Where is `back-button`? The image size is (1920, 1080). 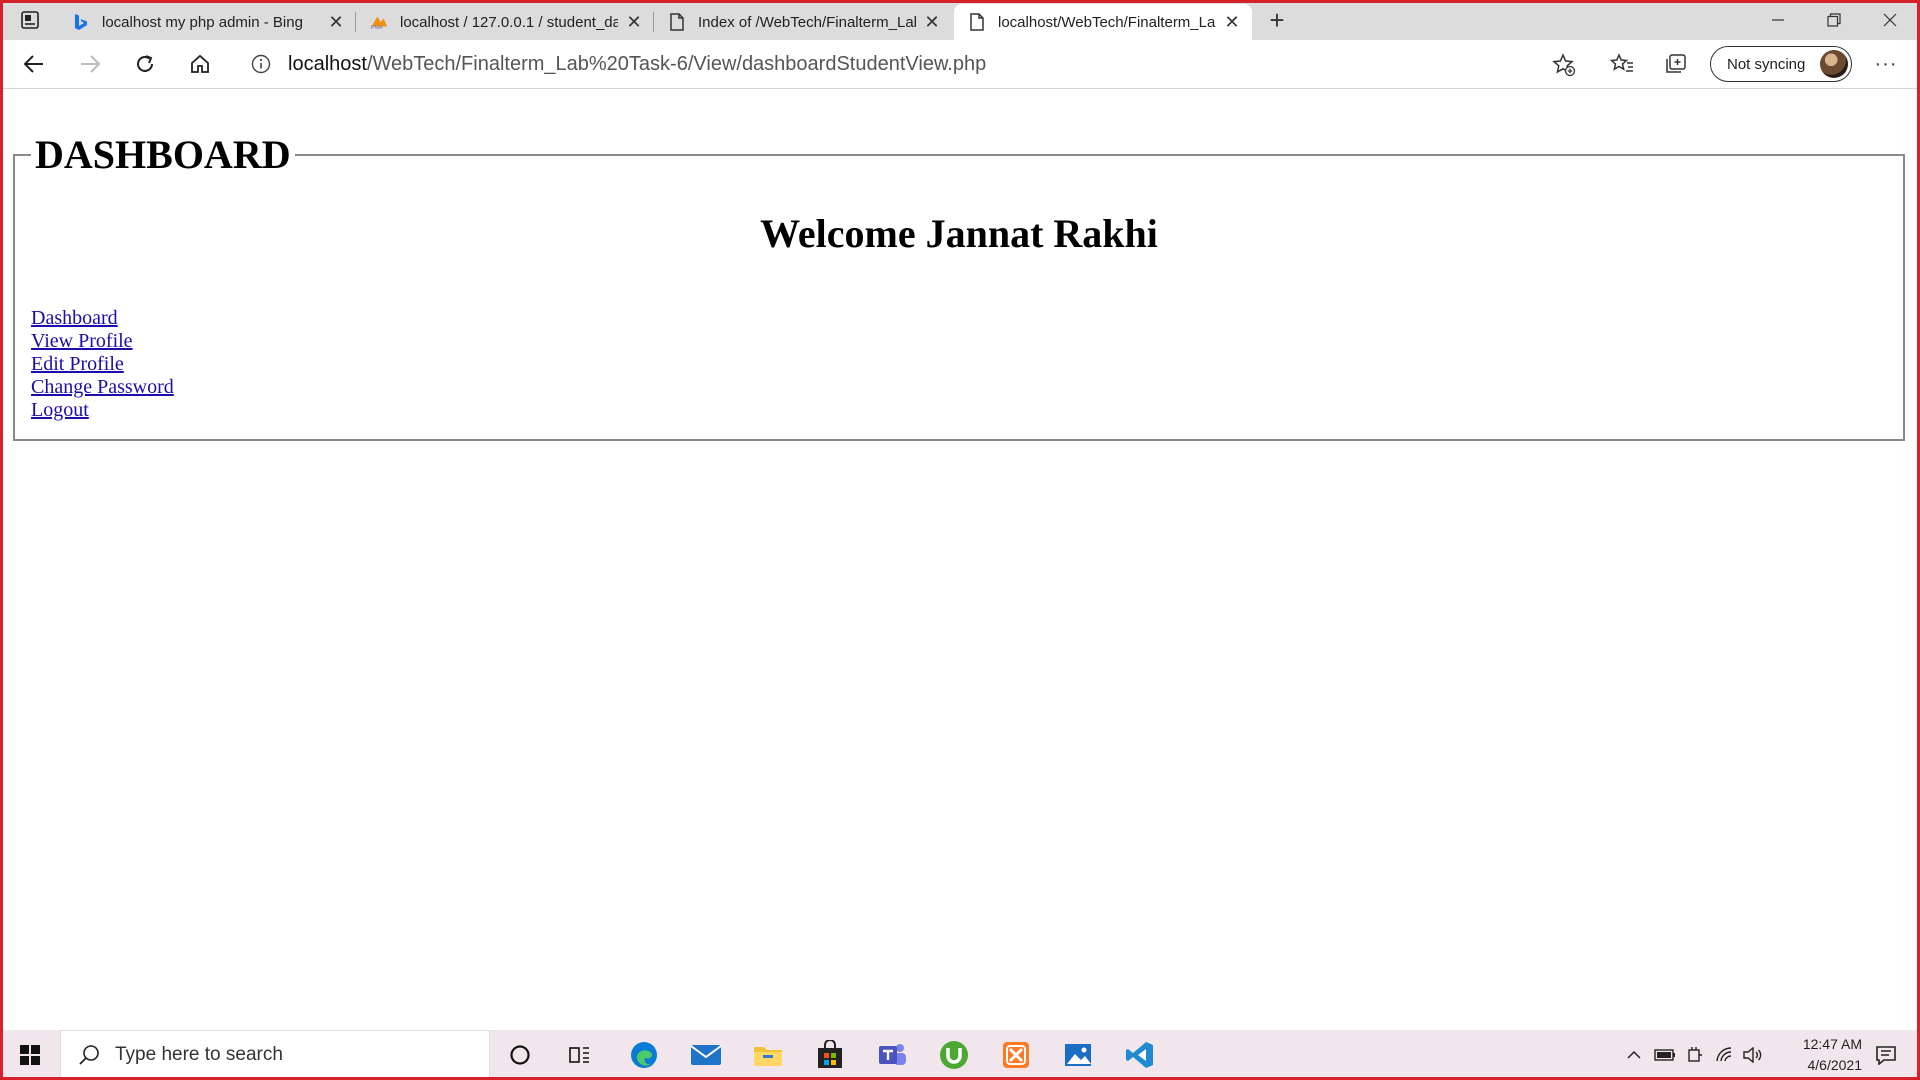
back-button is located at coordinates (34, 64).